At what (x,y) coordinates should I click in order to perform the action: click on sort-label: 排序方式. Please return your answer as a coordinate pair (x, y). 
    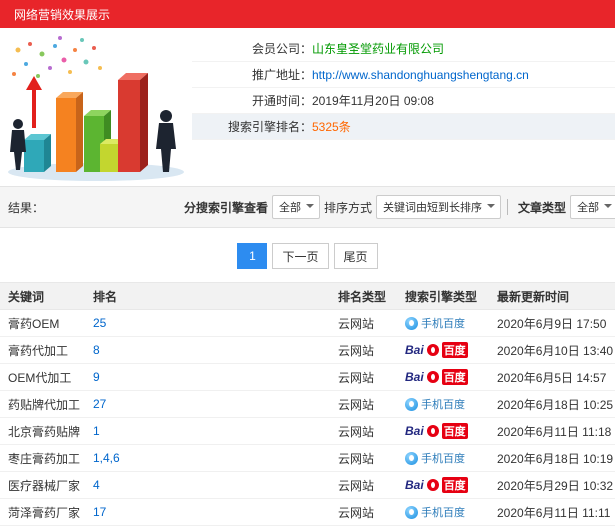
    Looking at the image, I should click on (348, 207).